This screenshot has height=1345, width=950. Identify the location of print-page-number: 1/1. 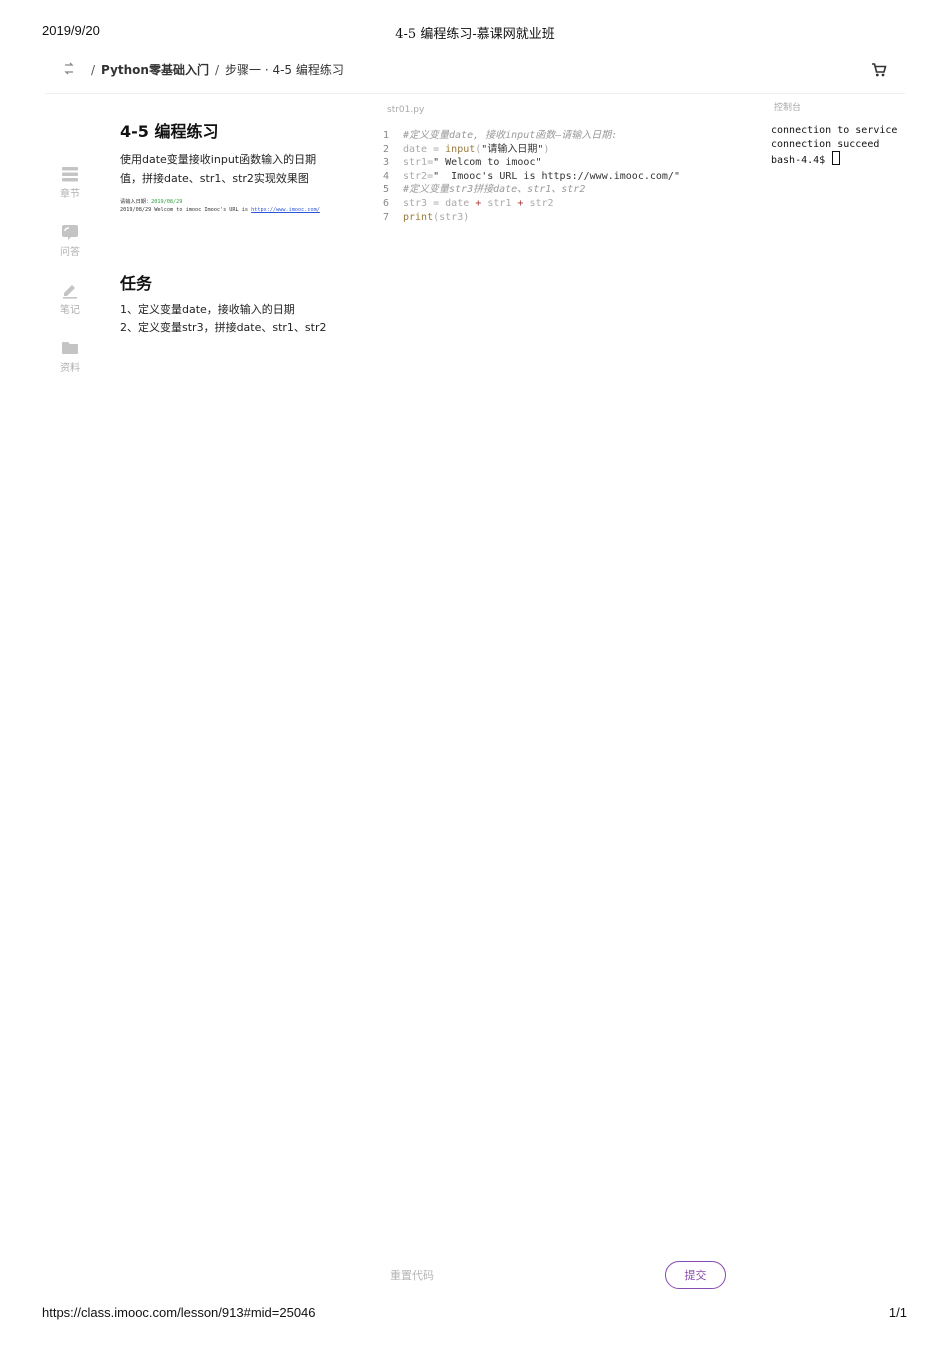
(897, 1312).